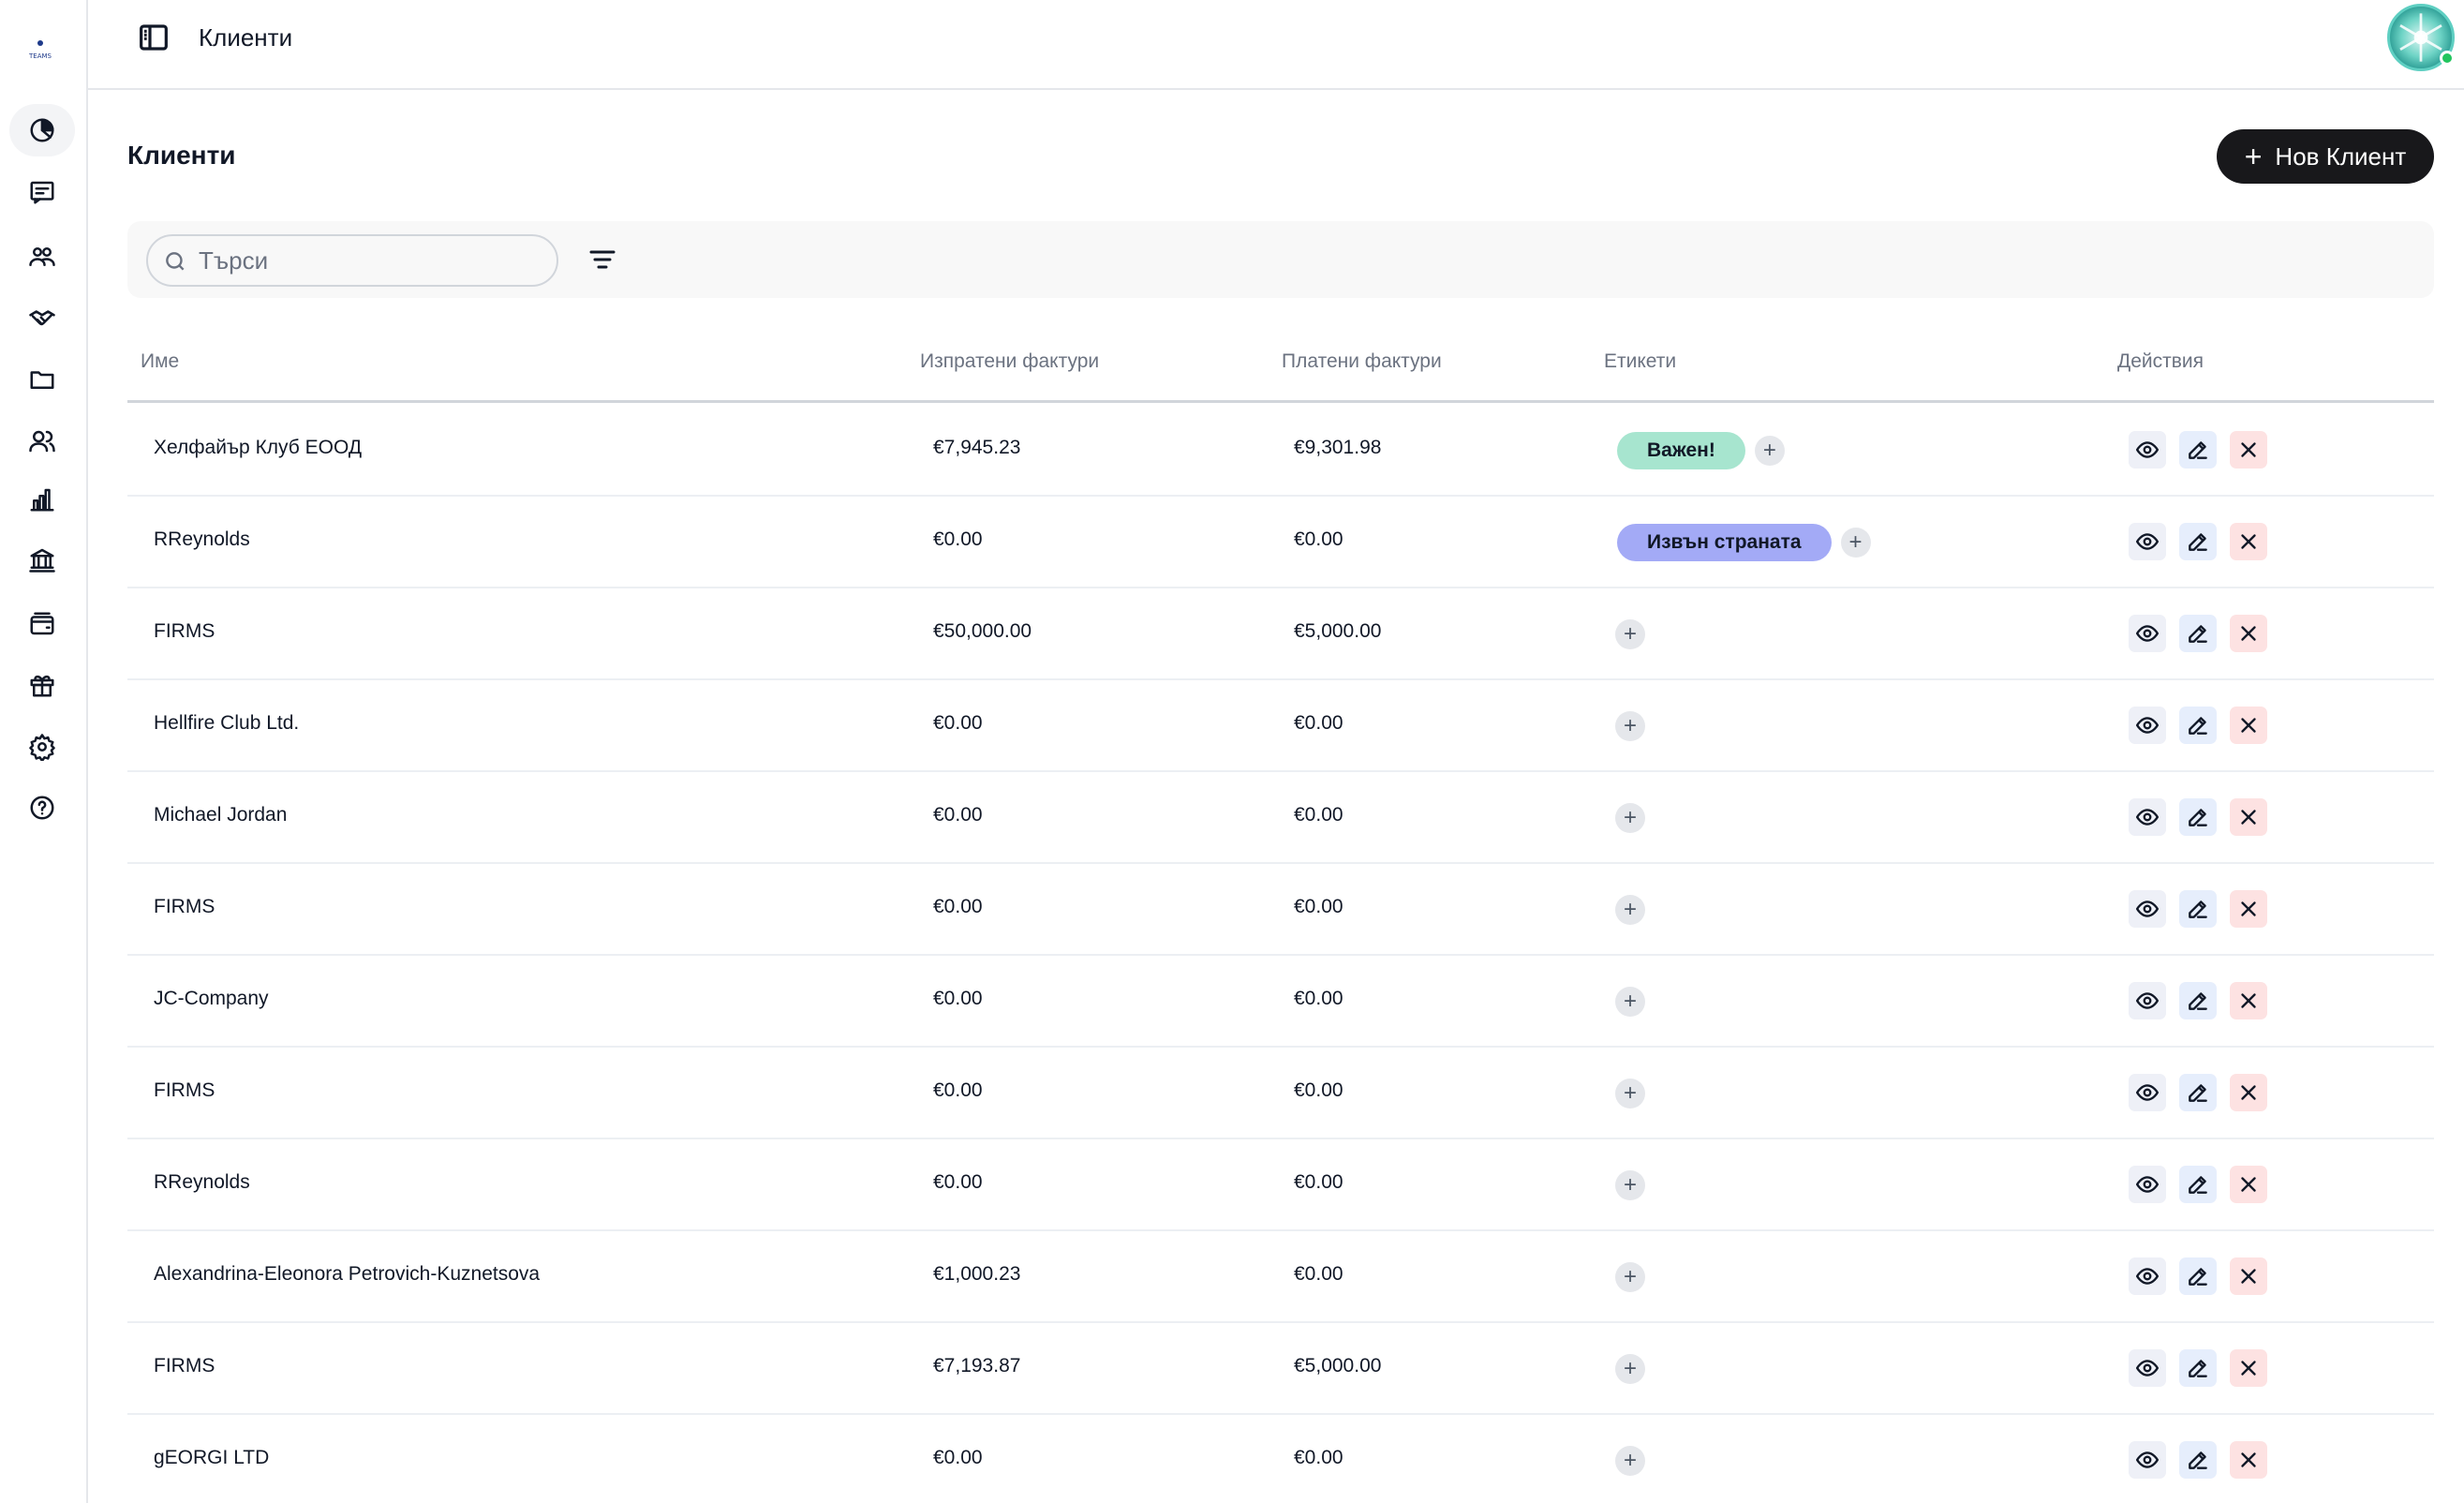 The image size is (2464, 1503). What do you see at coordinates (42, 192) in the screenshot?
I see `sidebar-item-invoices` at bounding box center [42, 192].